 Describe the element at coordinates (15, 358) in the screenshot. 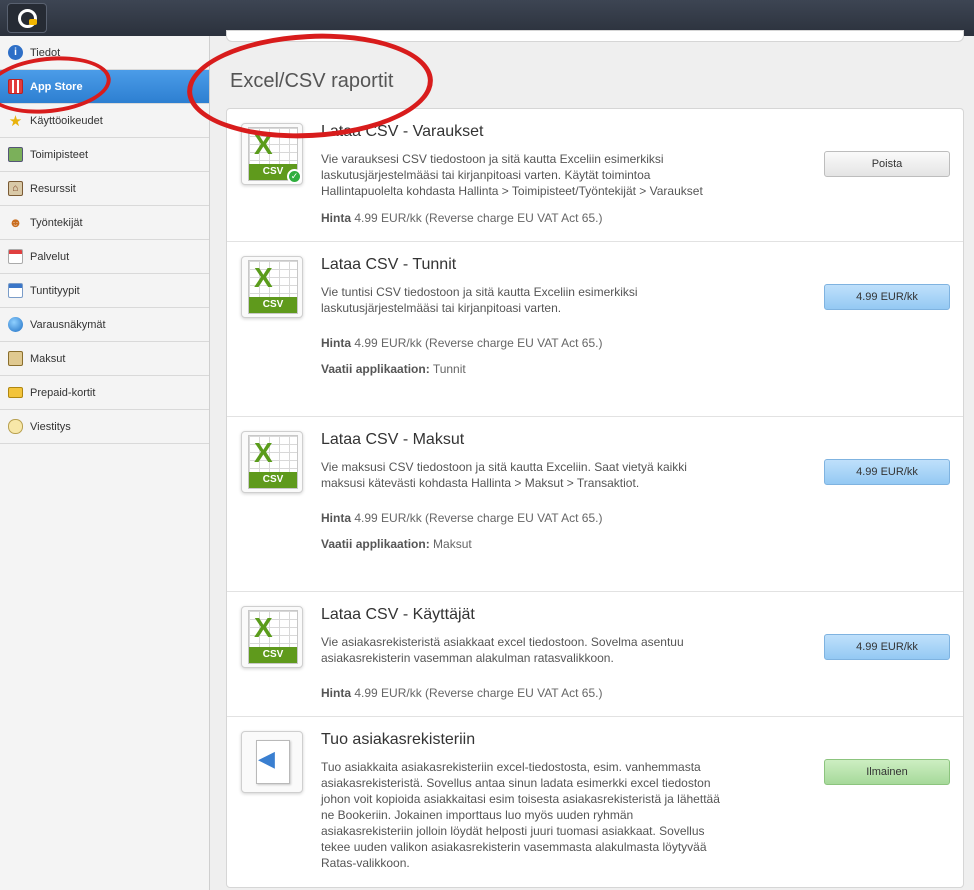

I see `payment-icon` at that location.